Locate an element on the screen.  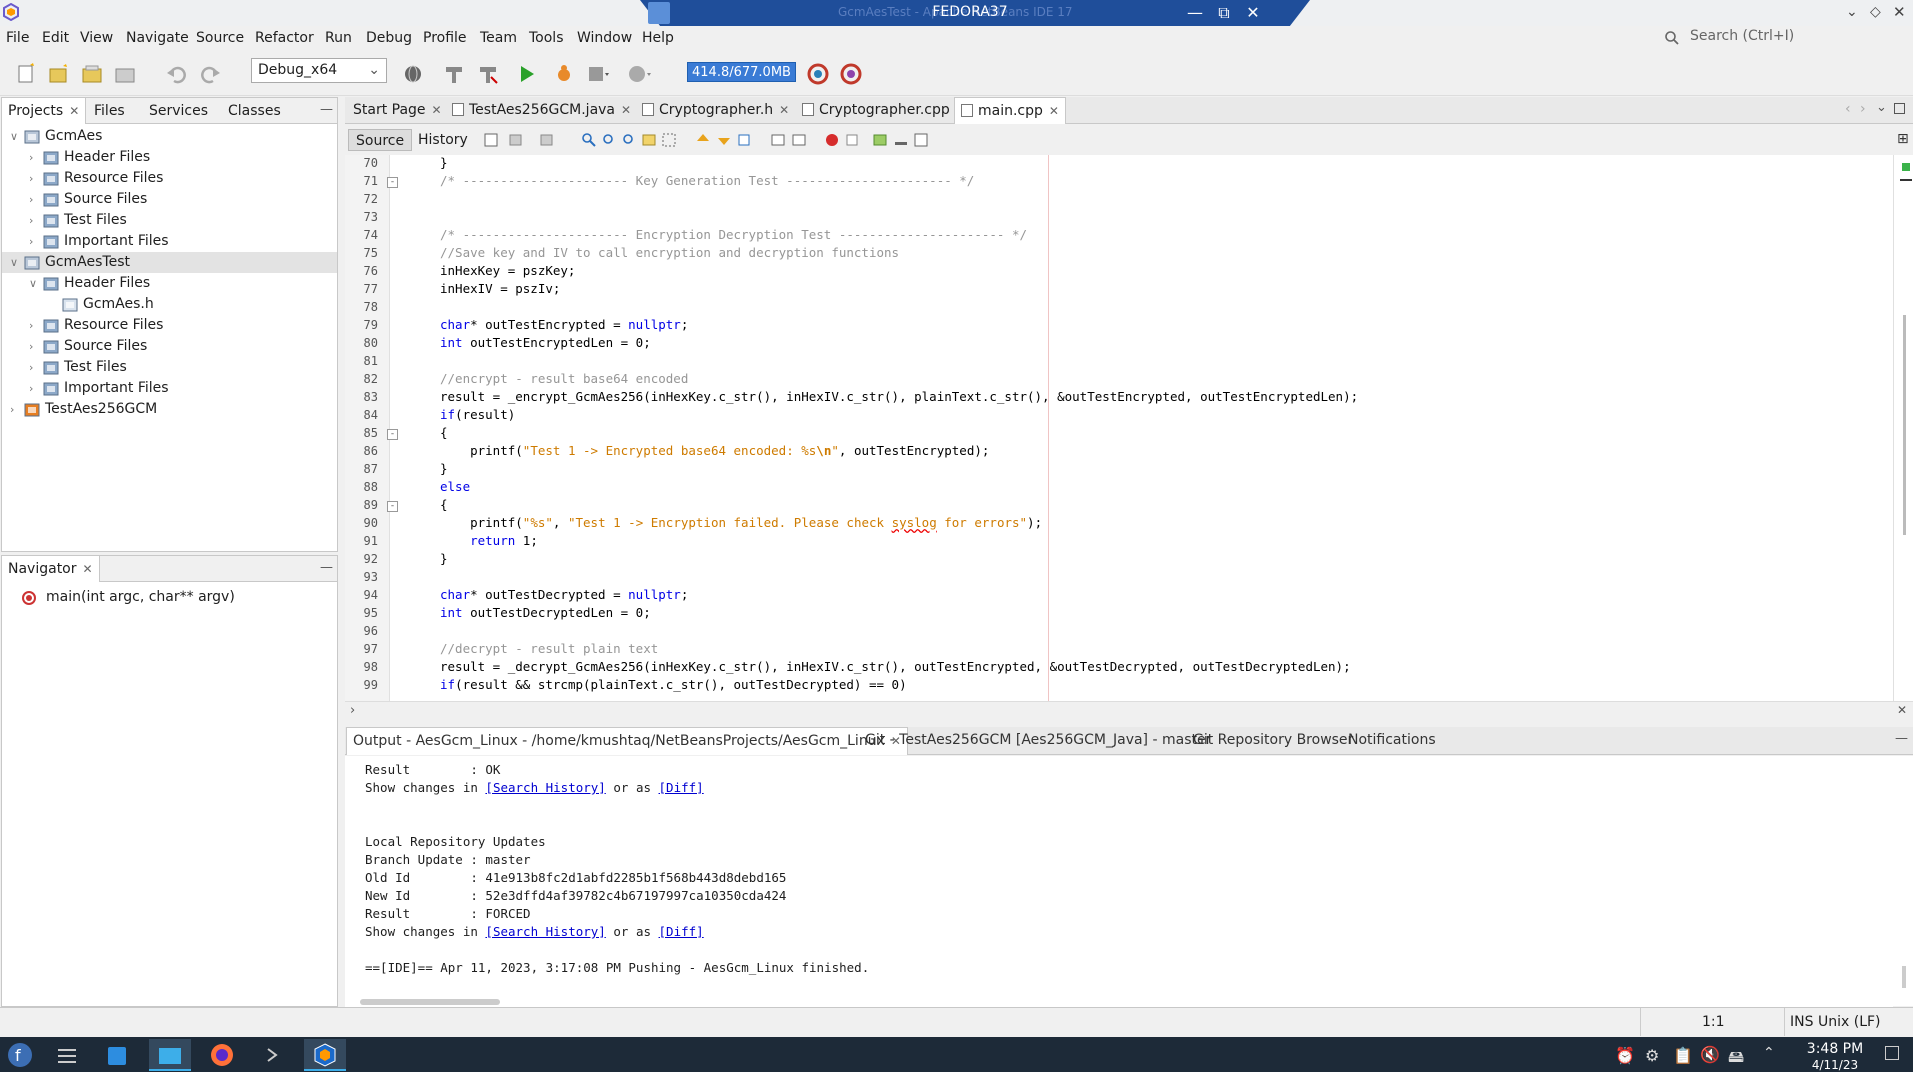
minimize-icon: — is located at coordinates (1195, 13).